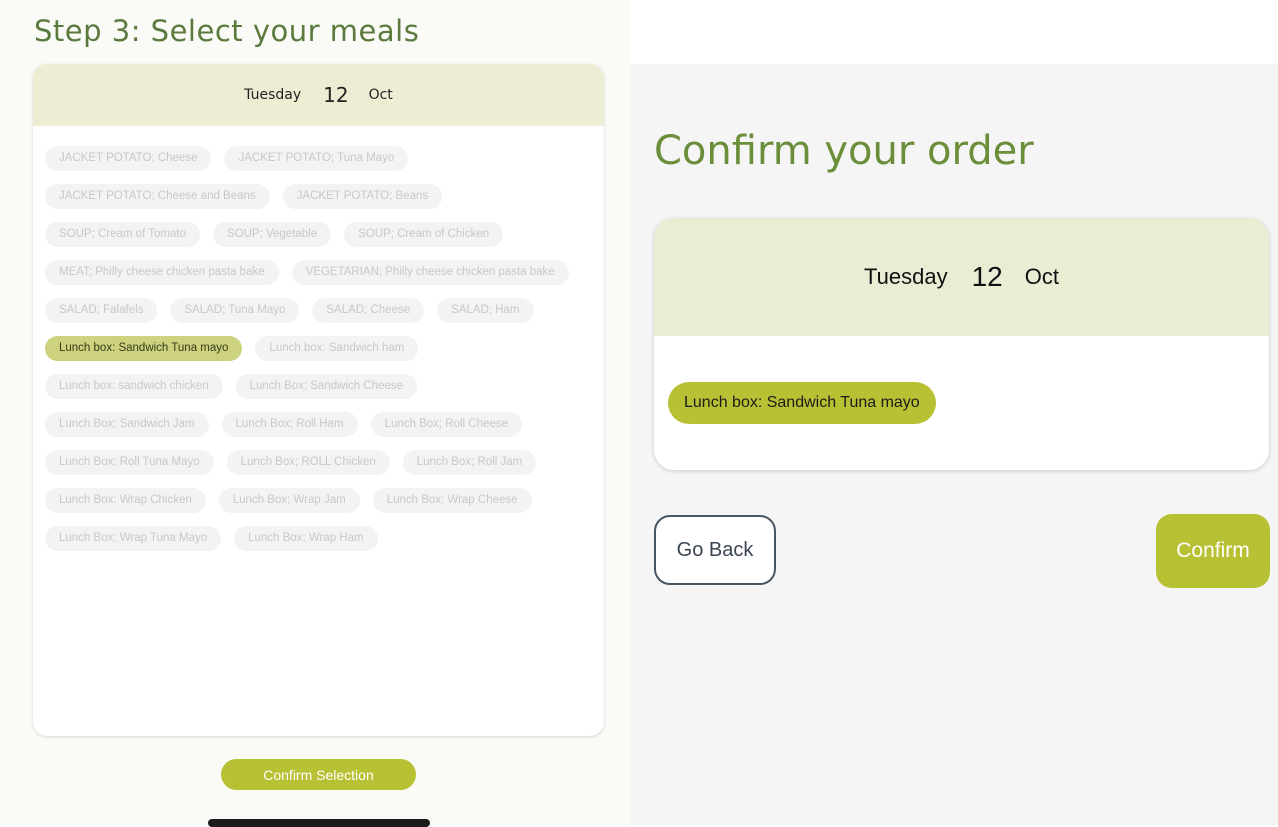 This screenshot has width=1278, height=827. What do you see at coordinates (485, 310) in the screenshot?
I see `meal-chip: SALAD; Ham` at bounding box center [485, 310].